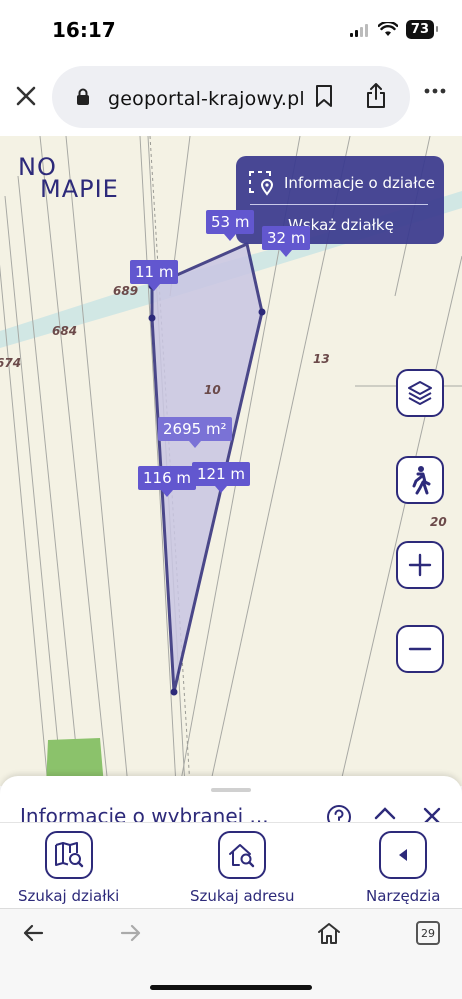 The width and height of the screenshot is (462, 999). Describe the element at coordinates (387, 29) in the screenshot. I see `wifi-icon` at that location.